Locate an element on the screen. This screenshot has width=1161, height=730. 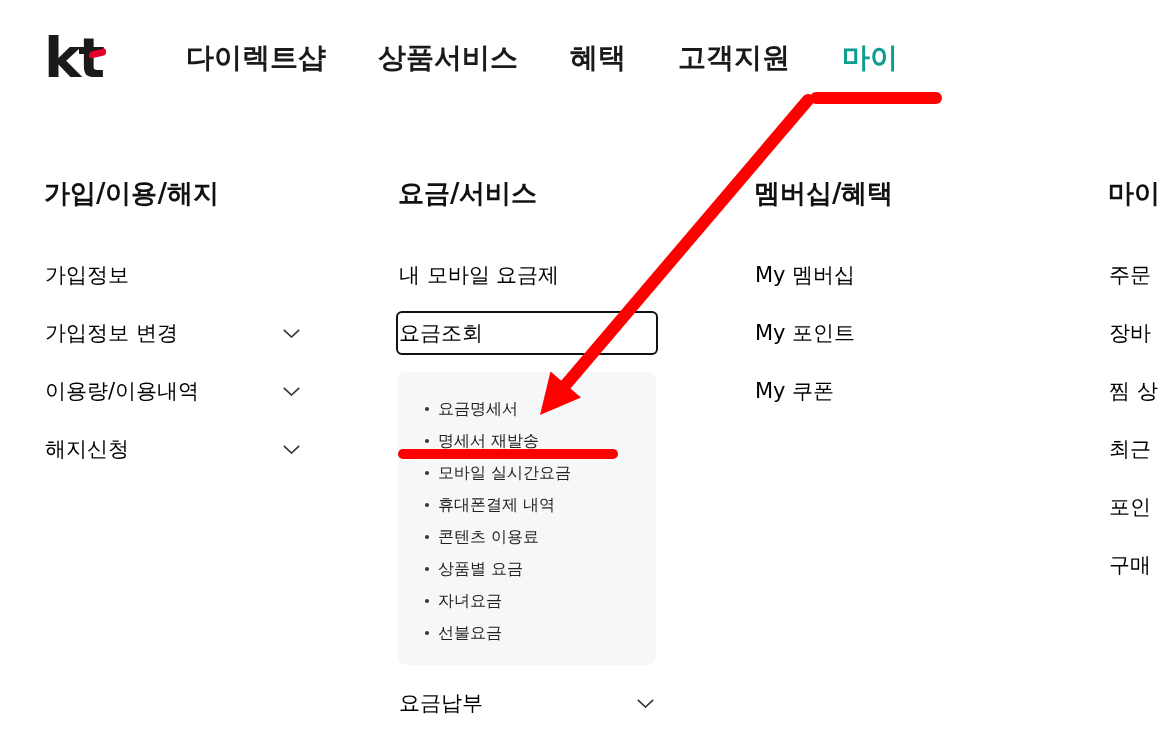
menu-link: 구매 is located at coordinates (1134, 565).